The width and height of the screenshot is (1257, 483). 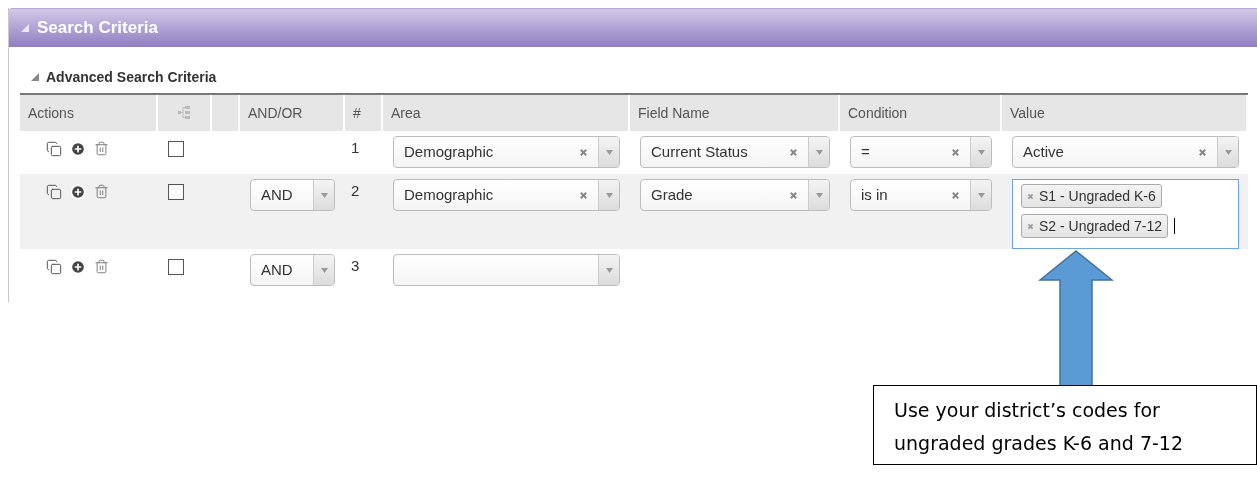 I want to click on column-header: Area, so click(x=406, y=113).